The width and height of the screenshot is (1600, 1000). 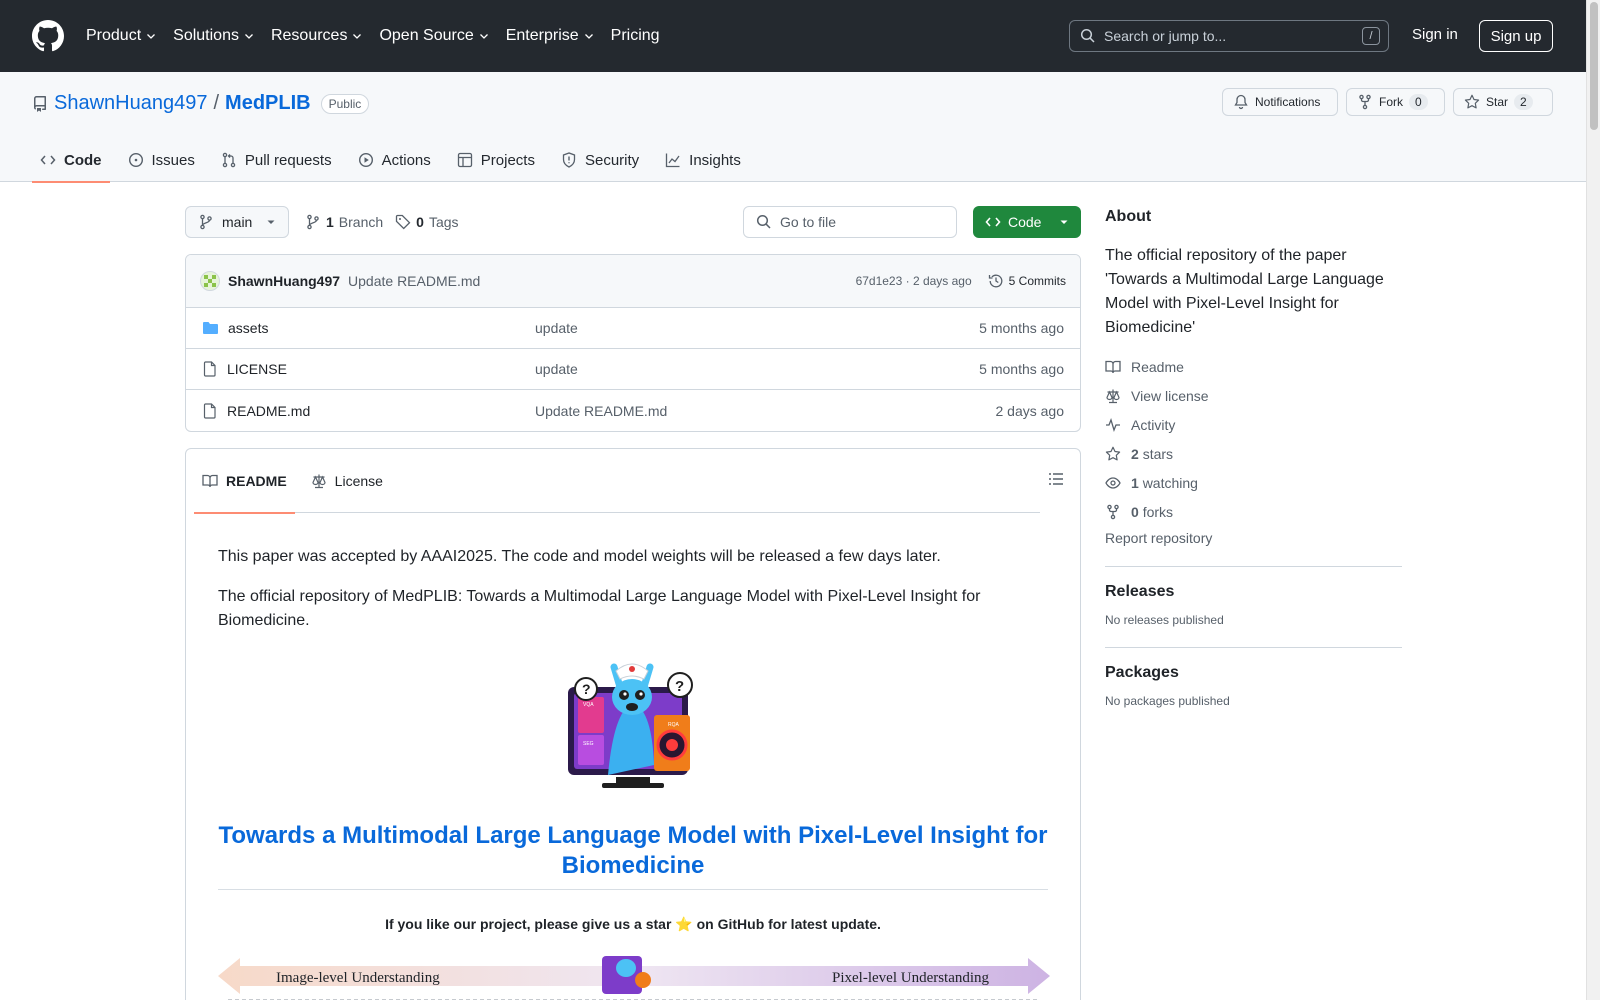 What do you see at coordinates (1241, 102) in the screenshot?
I see `bell-icon` at bounding box center [1241, 102].